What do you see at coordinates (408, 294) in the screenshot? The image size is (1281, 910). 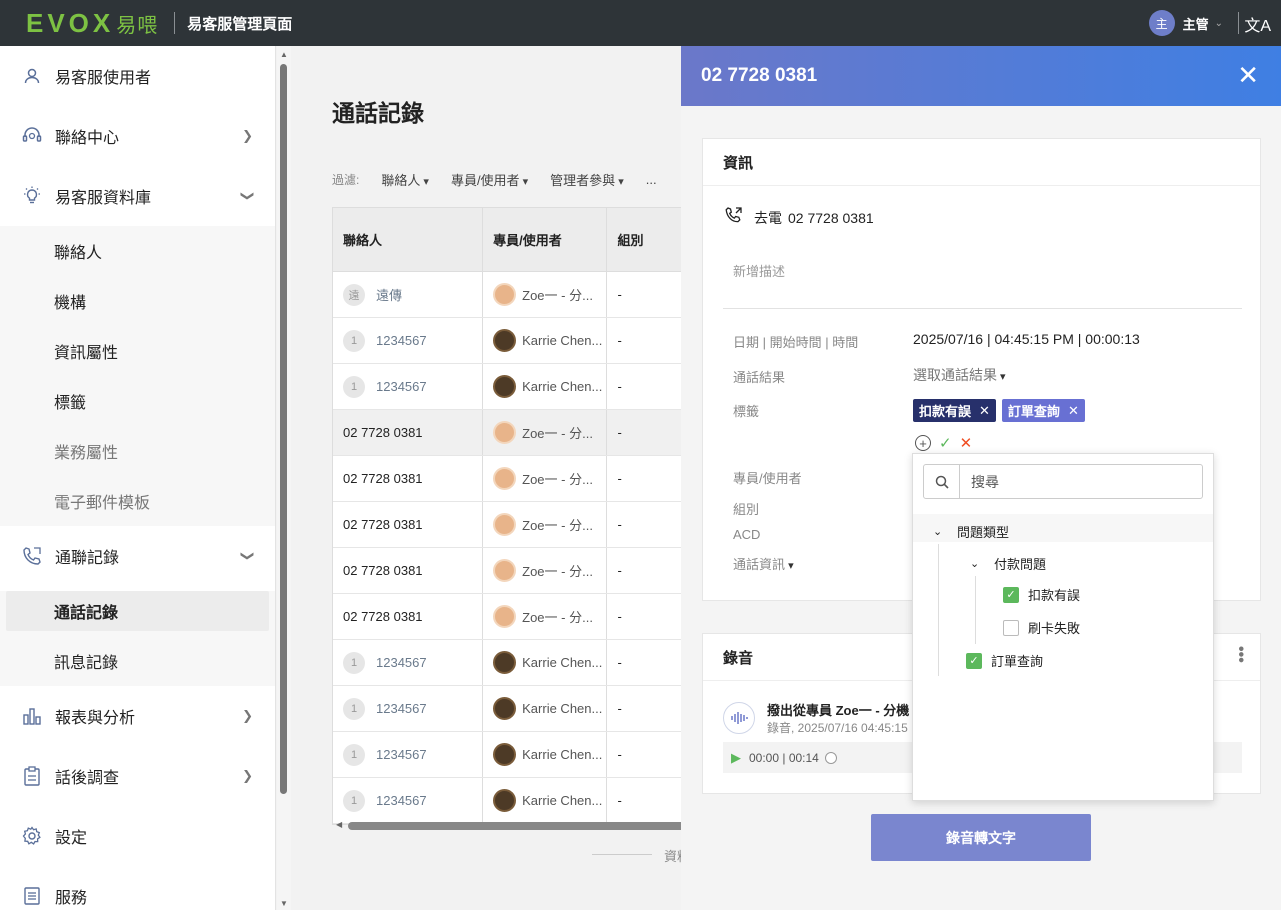 I see `cell-contact: 遠遠傳` at bounding box center [408, 294].